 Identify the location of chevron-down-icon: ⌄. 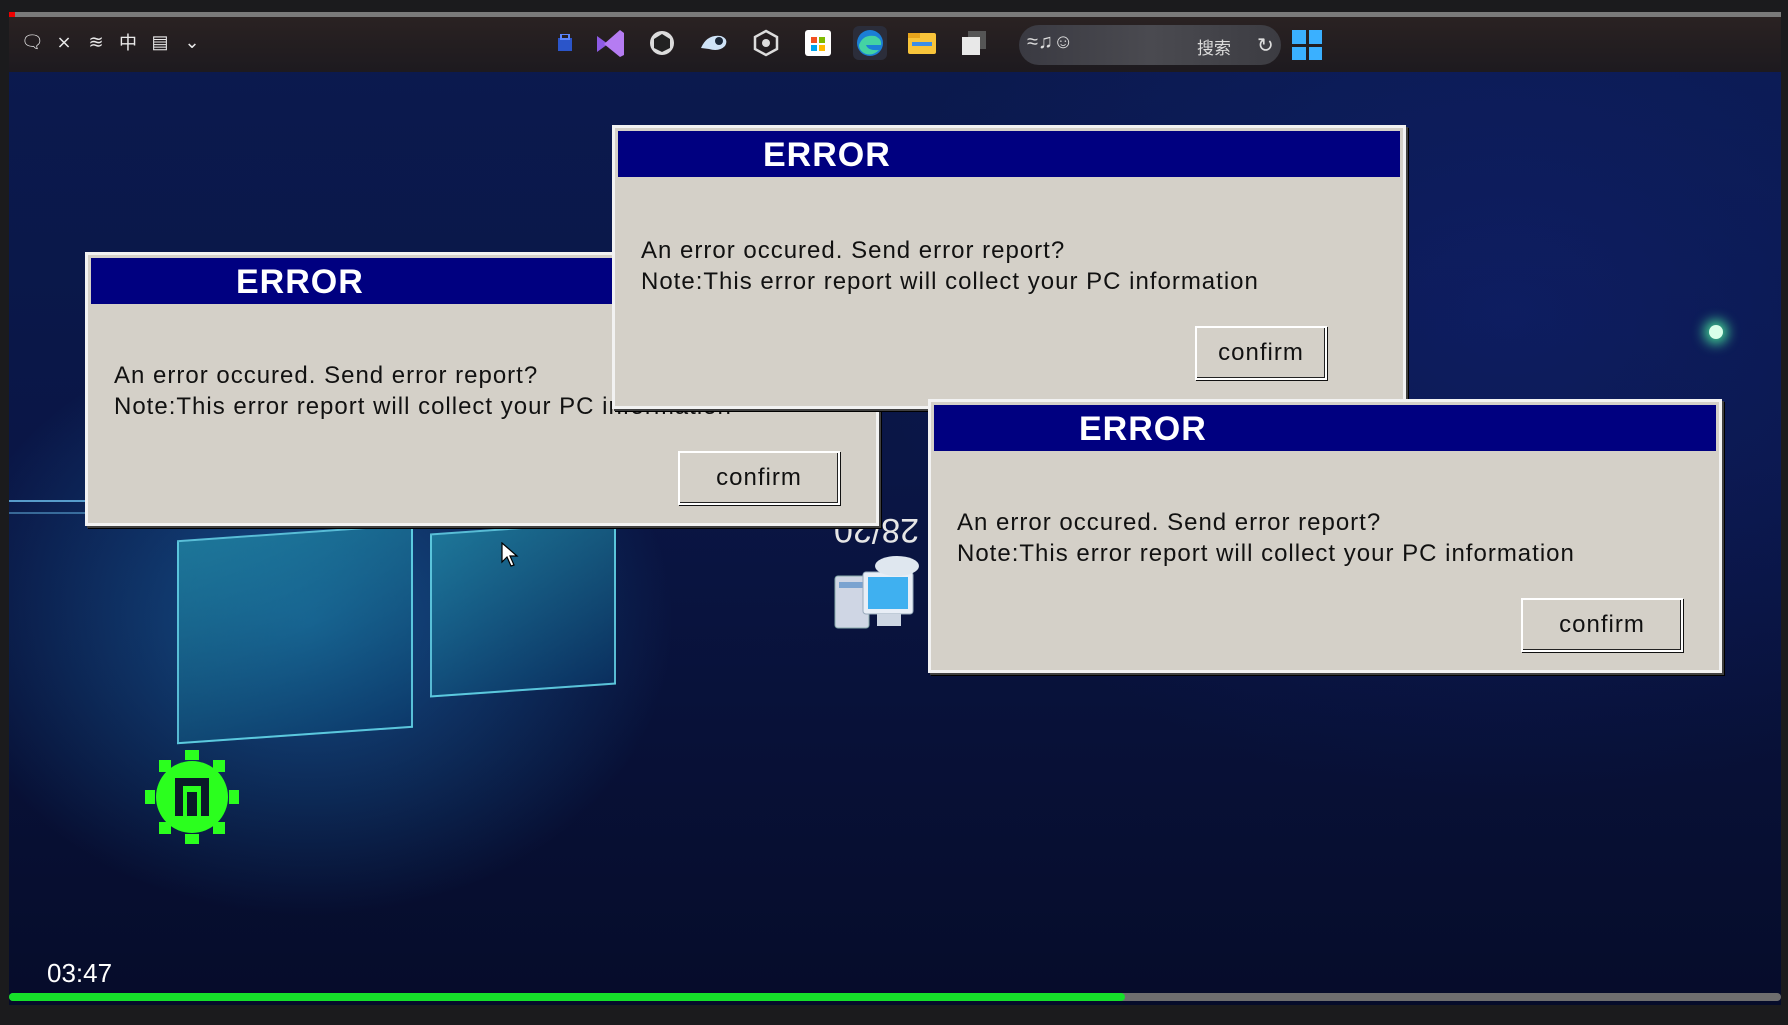
(192, 42).